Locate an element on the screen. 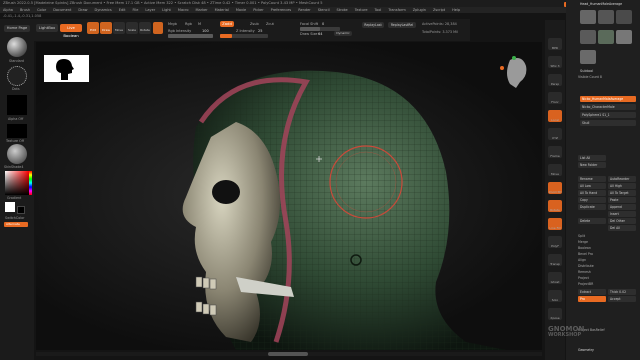  edit-button: Edit is located at coordinates (93, 28).